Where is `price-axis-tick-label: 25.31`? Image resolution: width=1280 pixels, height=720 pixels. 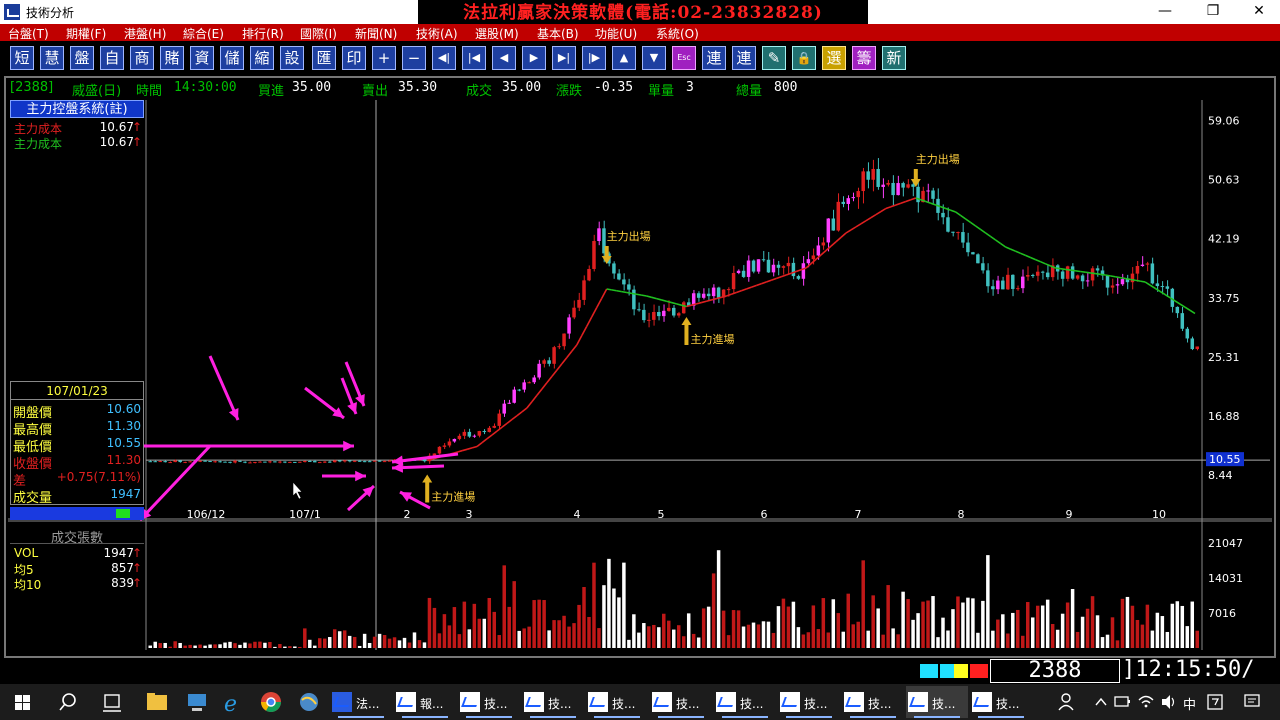 price-axis-tick-label: 25.31 is located at coordinates (1224, 357).